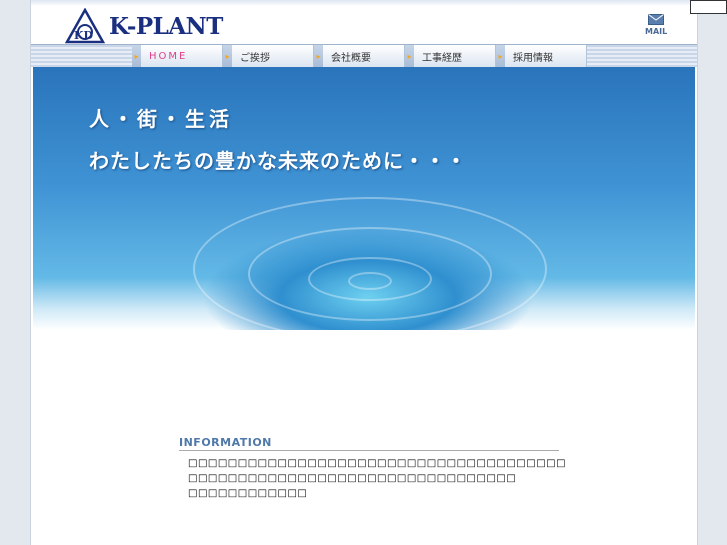  What do you see at coordinates (533, 58) in the screenshot?
I see `nav-label: 採用情報` at bounding box center [533, 58].